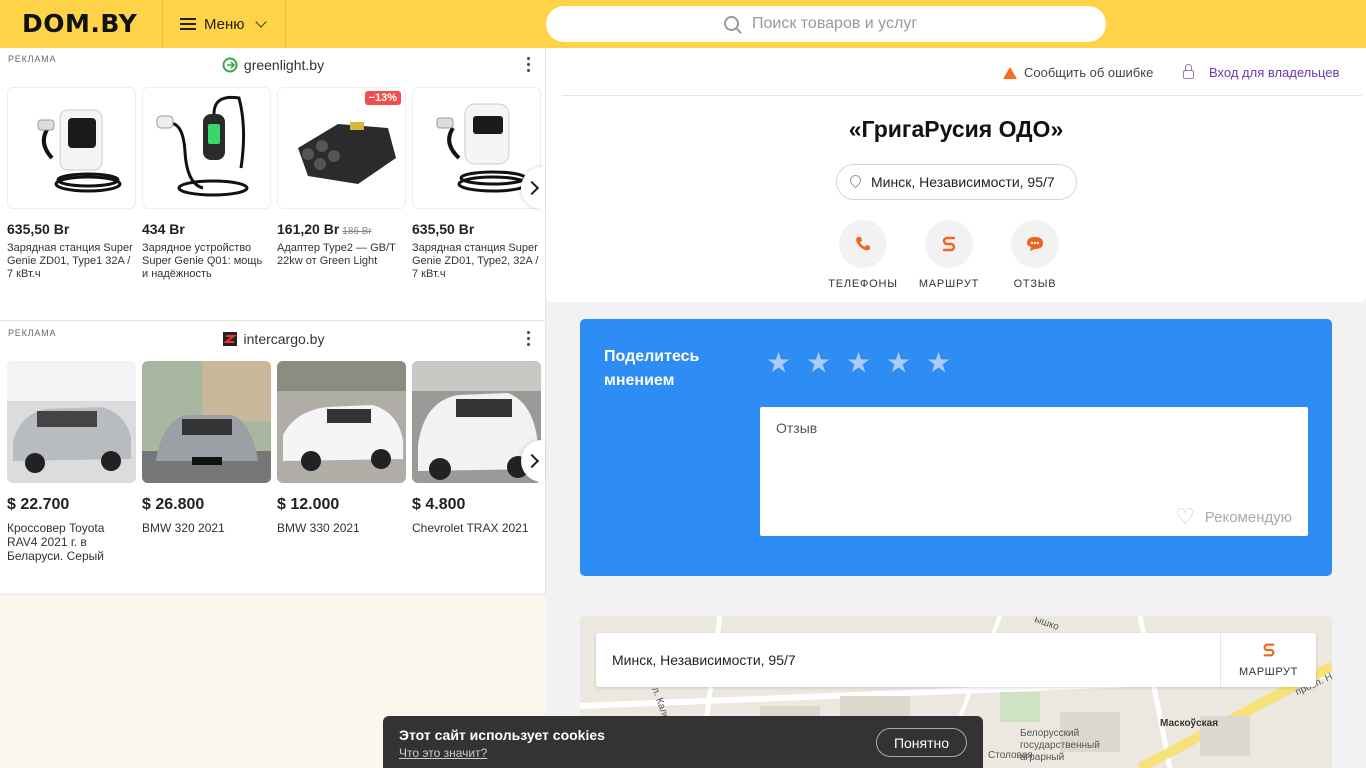  Describe the element at coordinates (962, 95) in the screenshot. I see `divider` at that location.